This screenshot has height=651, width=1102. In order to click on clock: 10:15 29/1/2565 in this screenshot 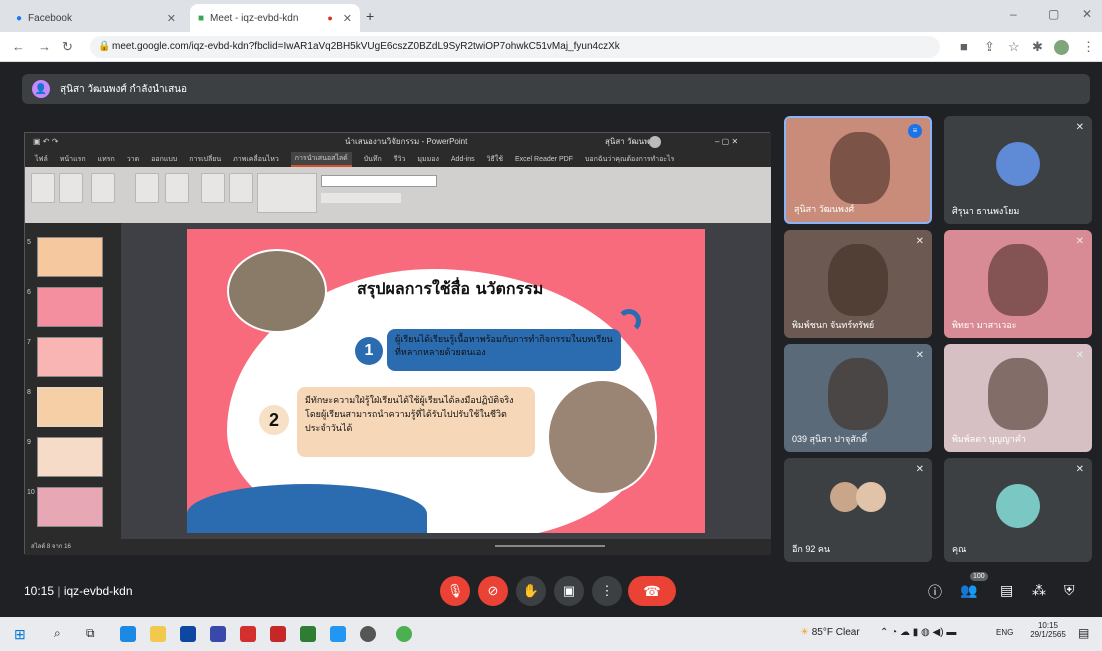, I will do `click(1048, 630)`.